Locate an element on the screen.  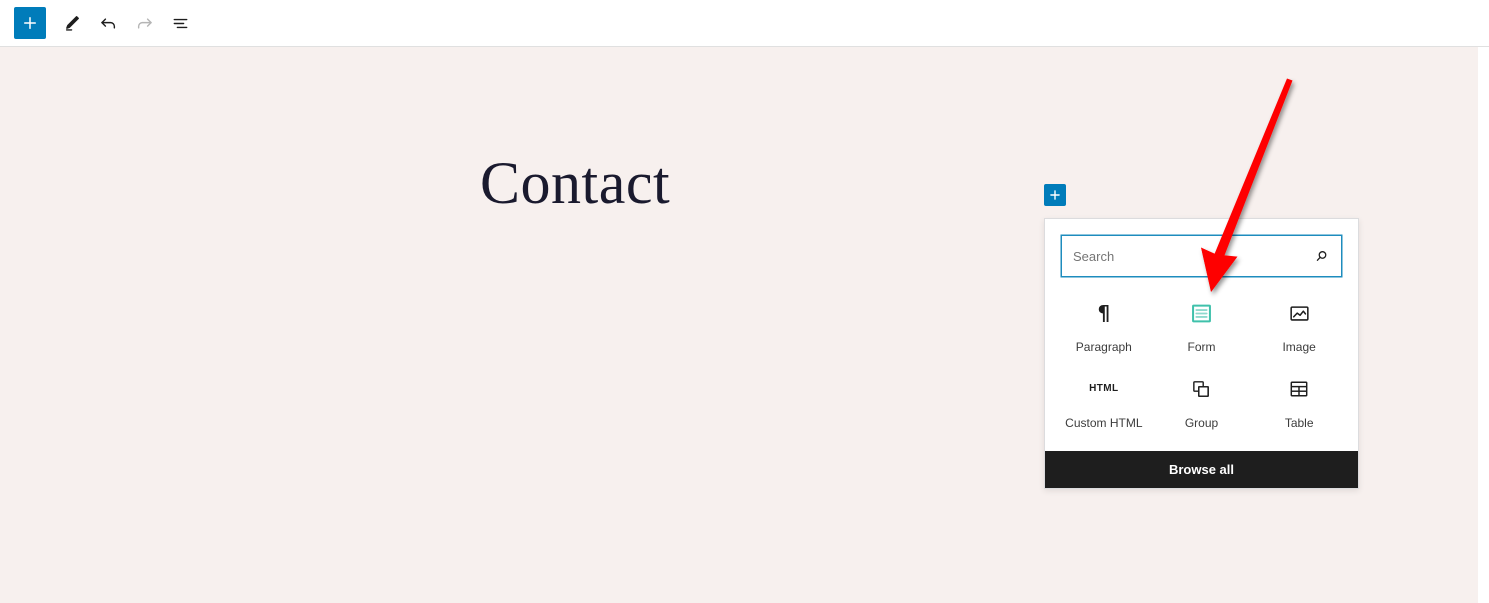
quick-block-inserter-popover: ¶ Paragraph Form is located at coordinates (1201, 353).